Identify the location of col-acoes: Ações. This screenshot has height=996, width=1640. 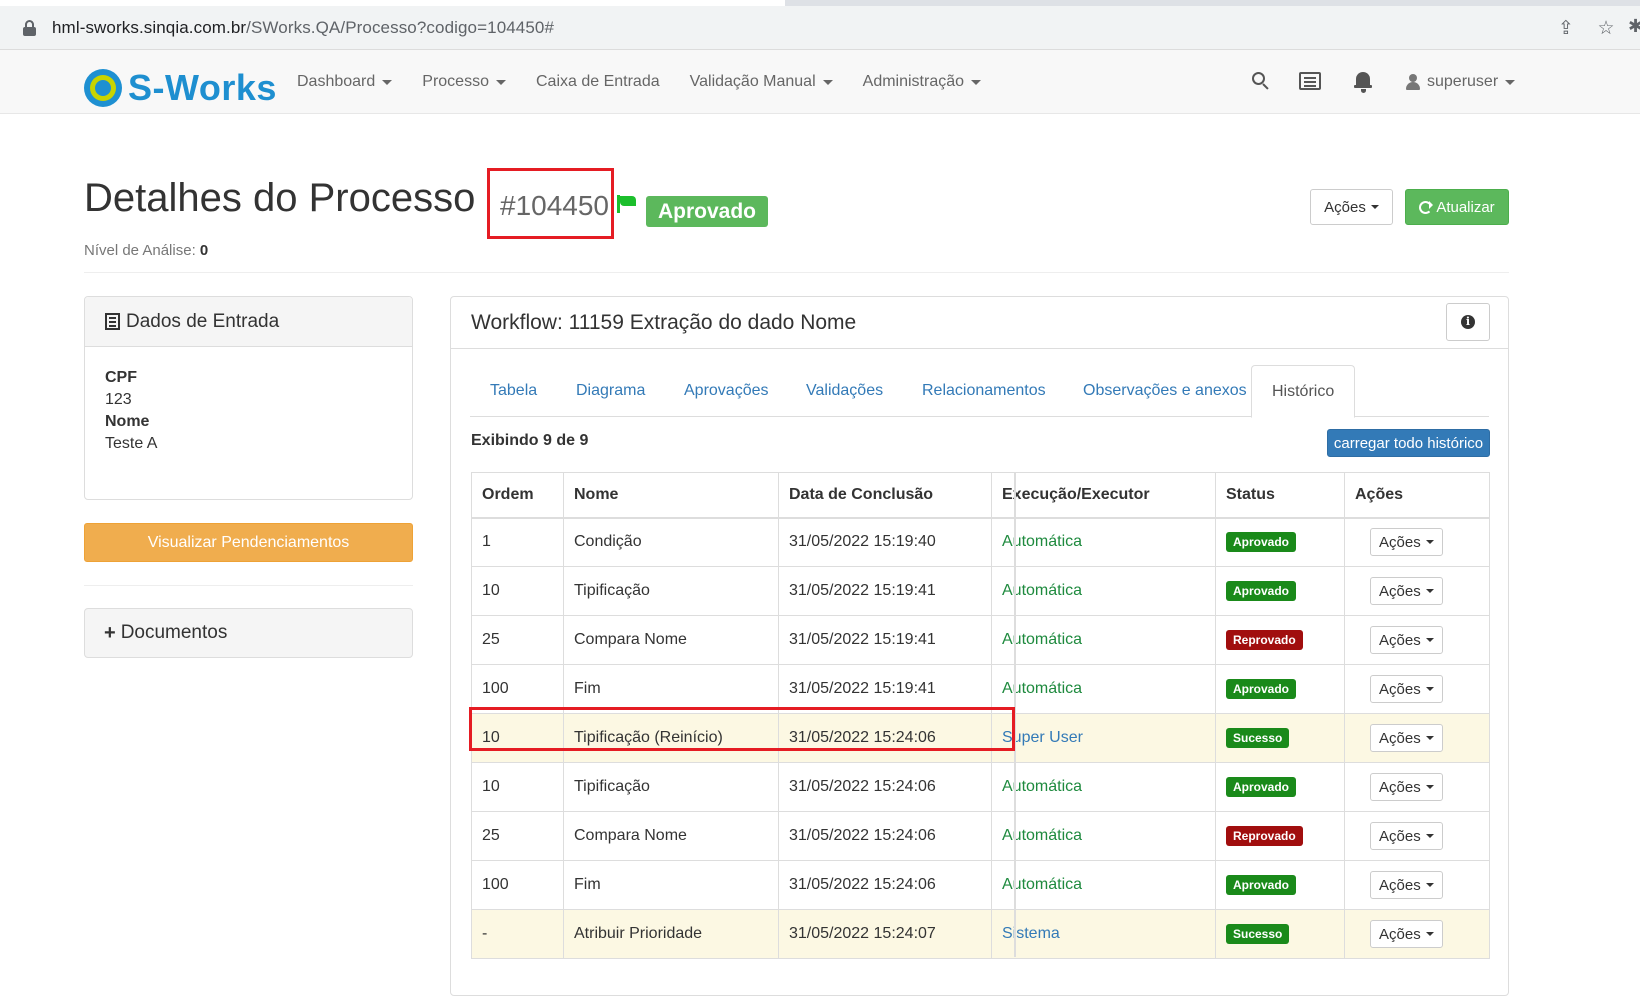
(1417, 495).